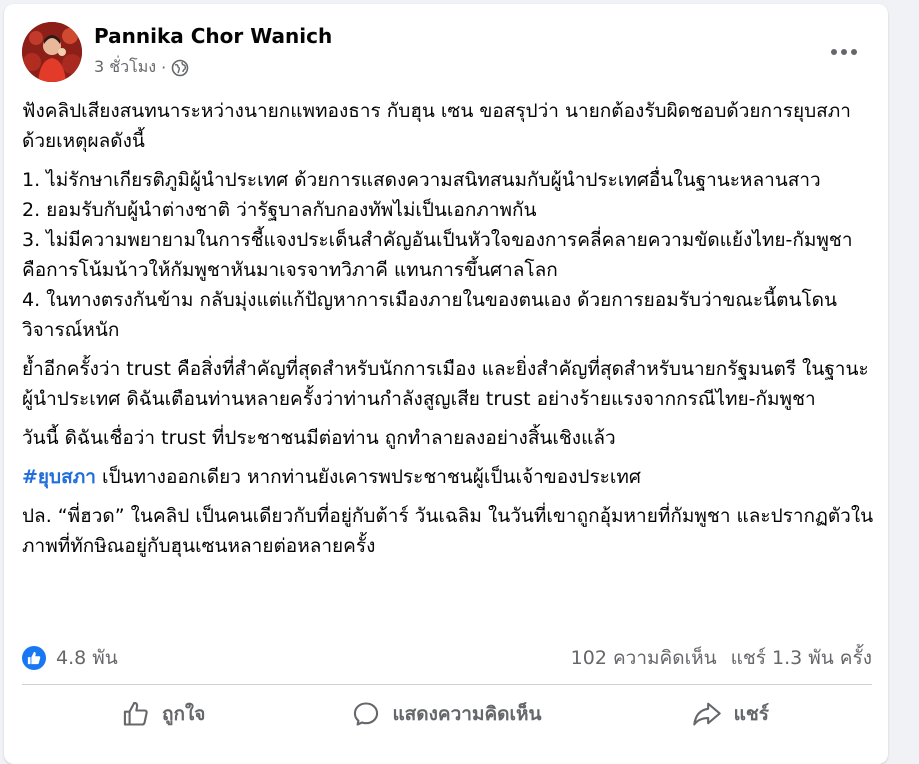 Image resolution: width=919 pixels, height=764 pixels. What do you see at coordinates (135, 713) in the screenshot?
I see `thumbs-up-icon` at bounding box center [135, 713].